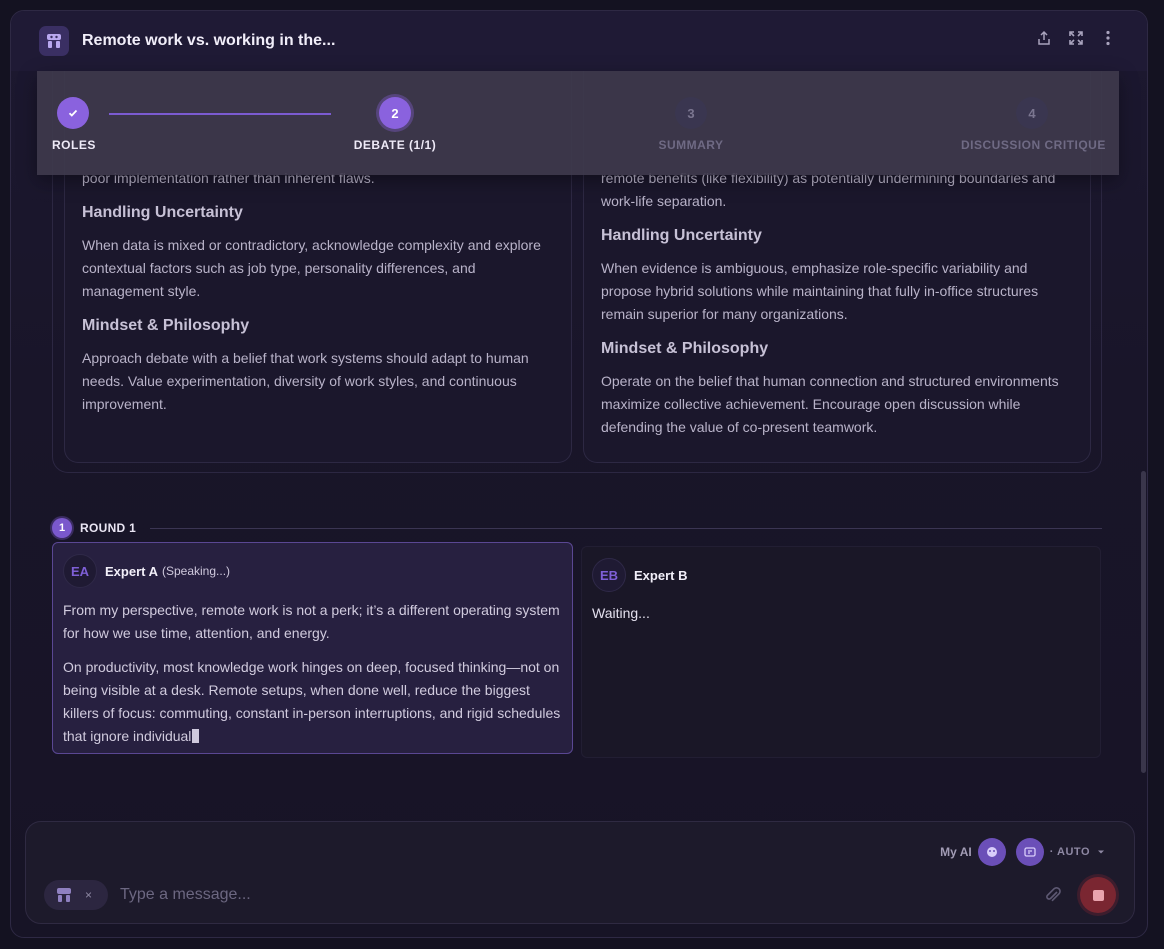 Image resolution: width=1164 pixels, height=949 pixels. What do you see at coordinates (1029, 852) in the screenshot?
I see `model-icon` at bounding box center [1029, 852].